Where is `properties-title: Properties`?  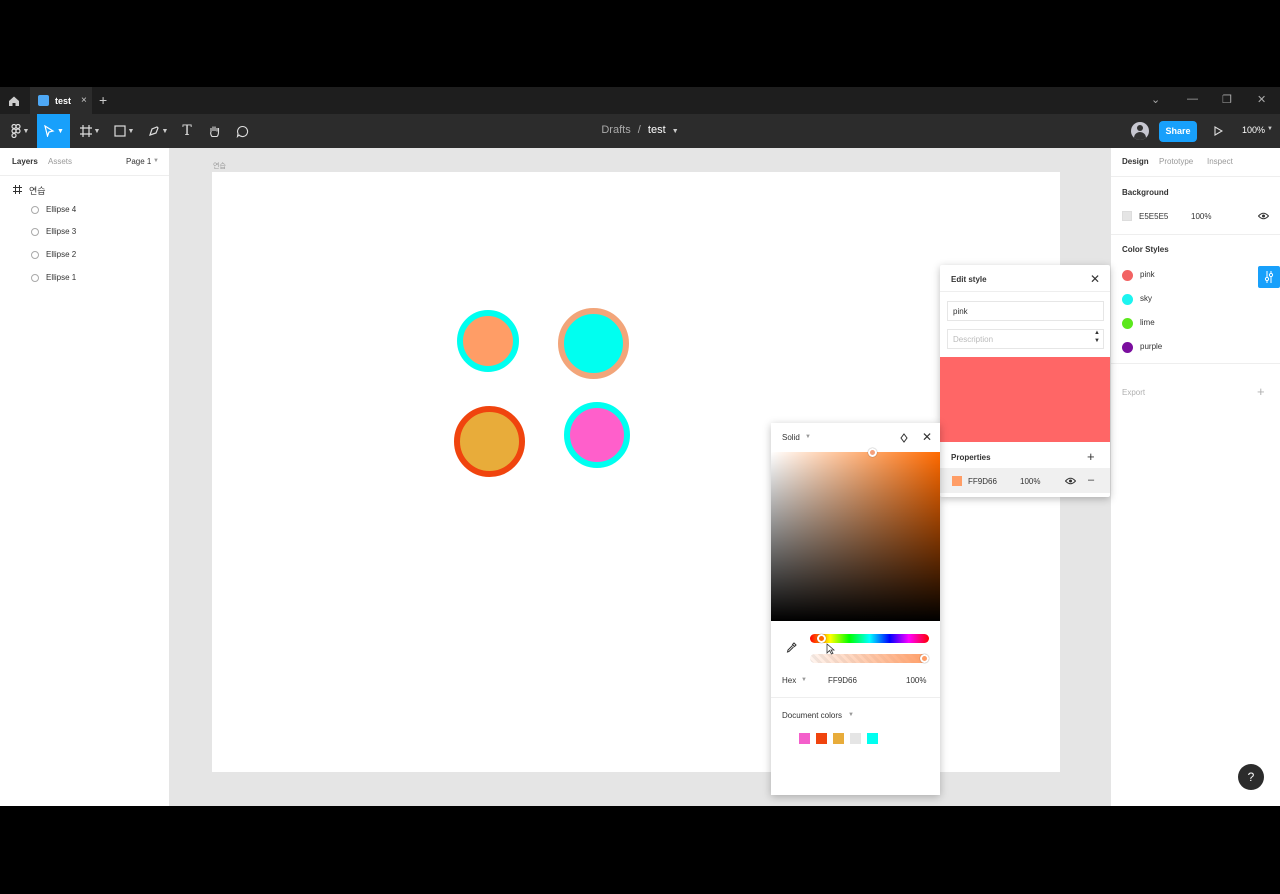
properties-title: Properties is located at coordinates (971, 457).